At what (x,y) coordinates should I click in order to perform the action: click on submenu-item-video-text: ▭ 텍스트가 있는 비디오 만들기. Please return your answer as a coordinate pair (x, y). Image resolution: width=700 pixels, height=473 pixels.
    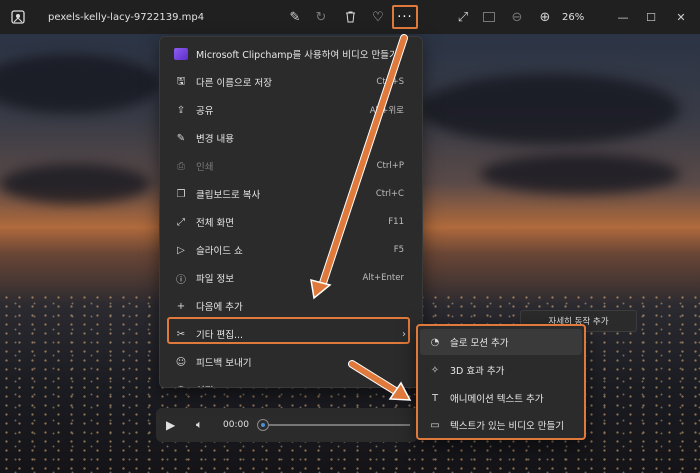
    Looking at the image, I should click on (501, 425).